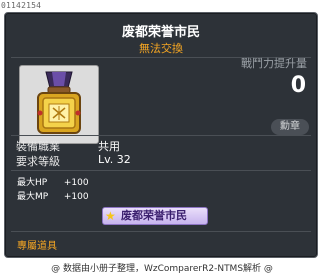  I want to click on star-icon: ★, so click(110, 216).